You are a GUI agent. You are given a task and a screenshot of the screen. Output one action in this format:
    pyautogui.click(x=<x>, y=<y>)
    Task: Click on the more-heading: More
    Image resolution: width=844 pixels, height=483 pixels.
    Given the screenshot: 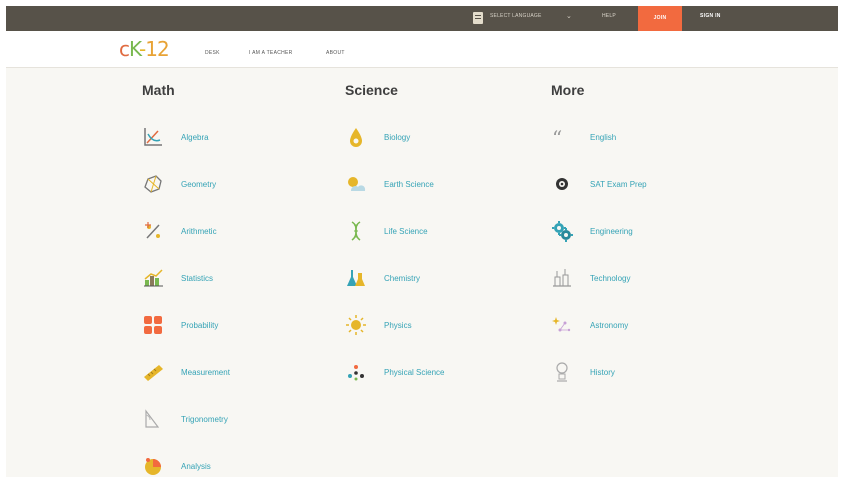 What is the action you would take?
    pyautogui.click(x=568, y=90)
    